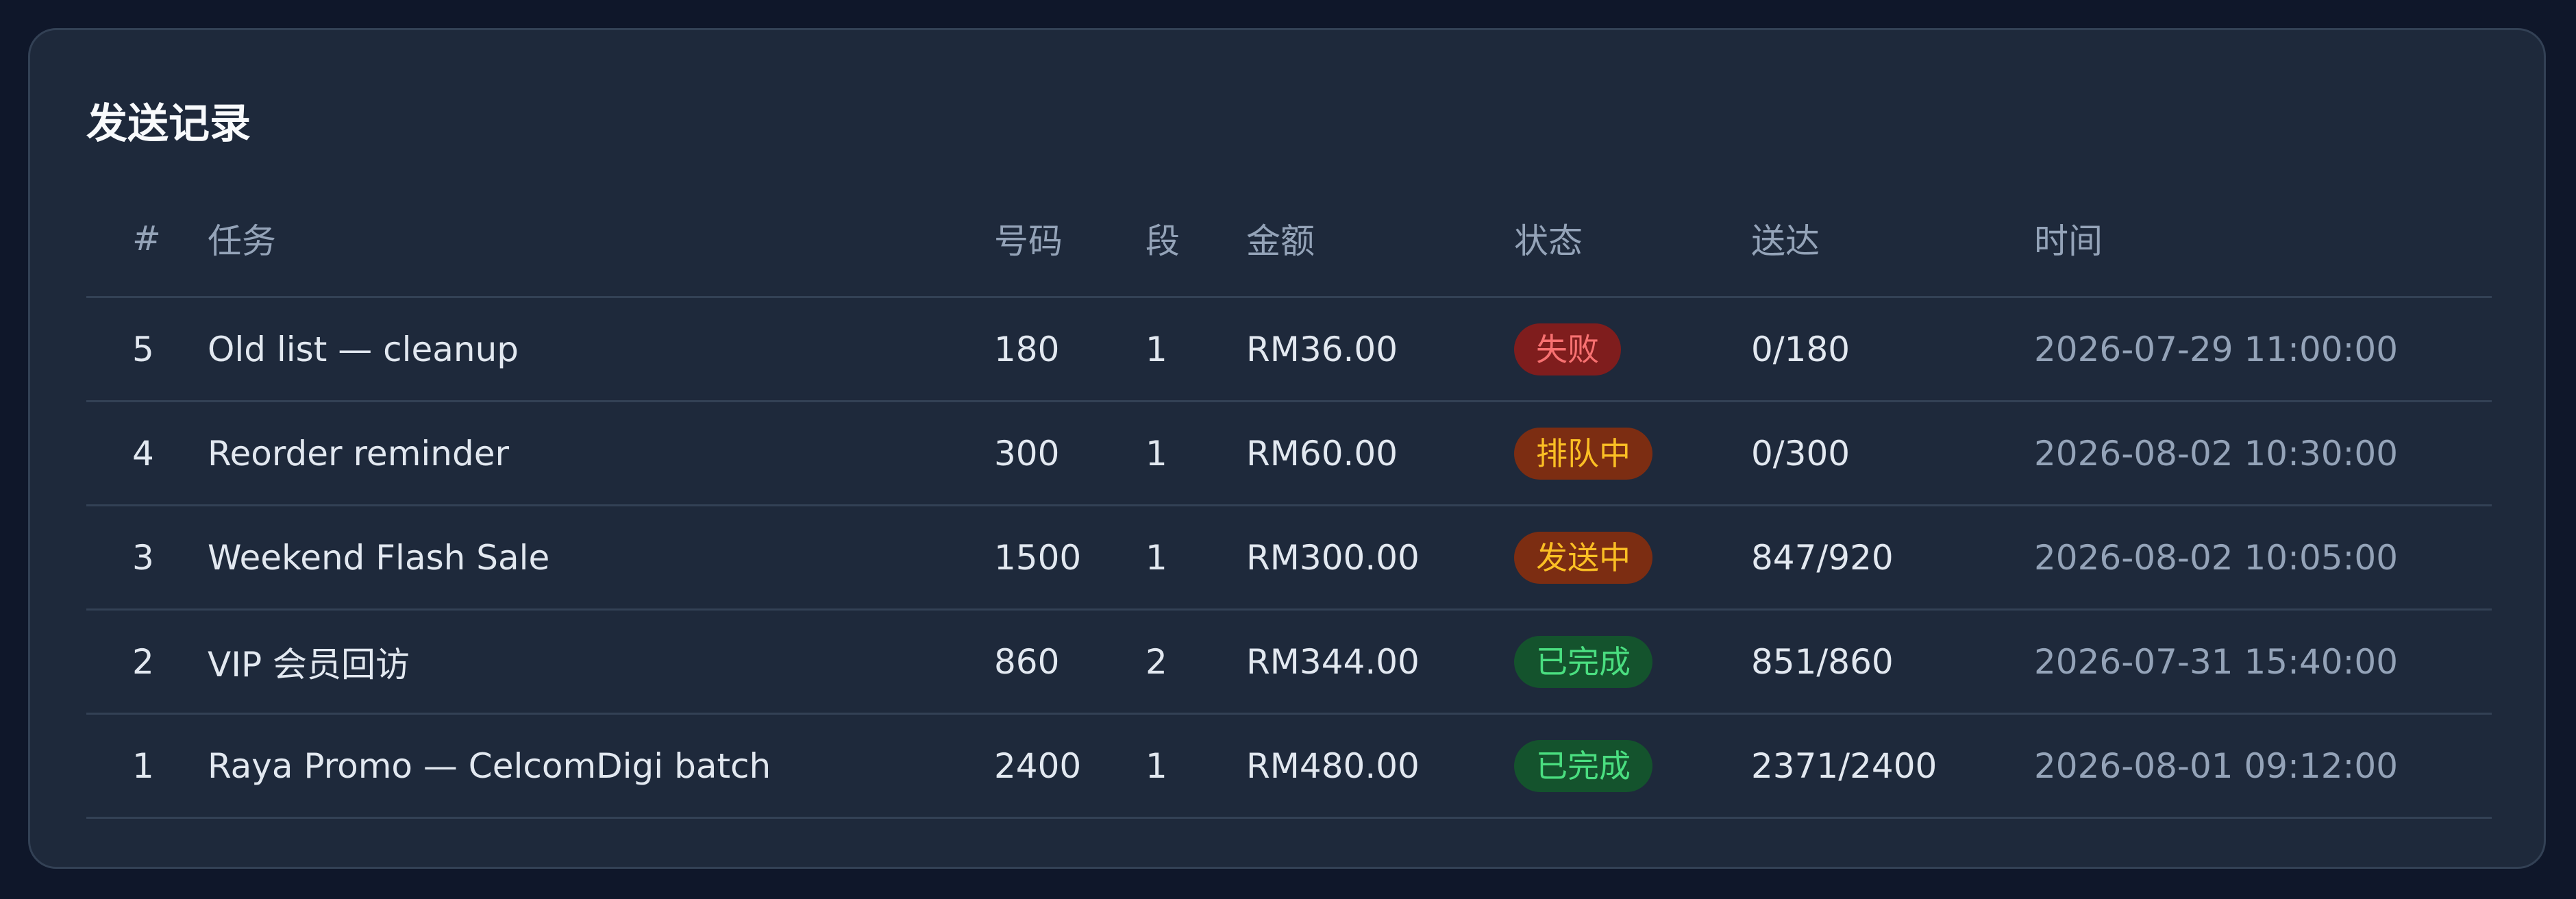 The width and height of the screenshot is (2576, 899). I want to click on row-delivered: 851/860, so click(1822, 661).